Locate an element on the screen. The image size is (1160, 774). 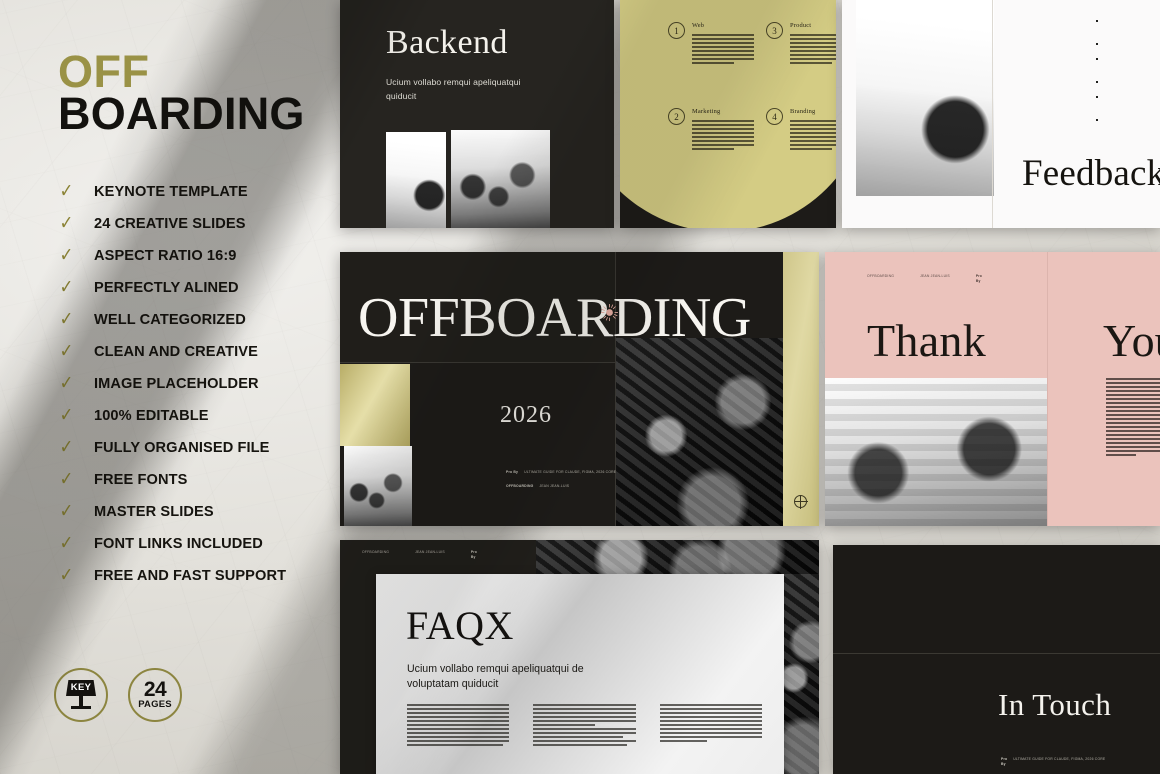
faq-right-photo is located at coordinates (801, 674).